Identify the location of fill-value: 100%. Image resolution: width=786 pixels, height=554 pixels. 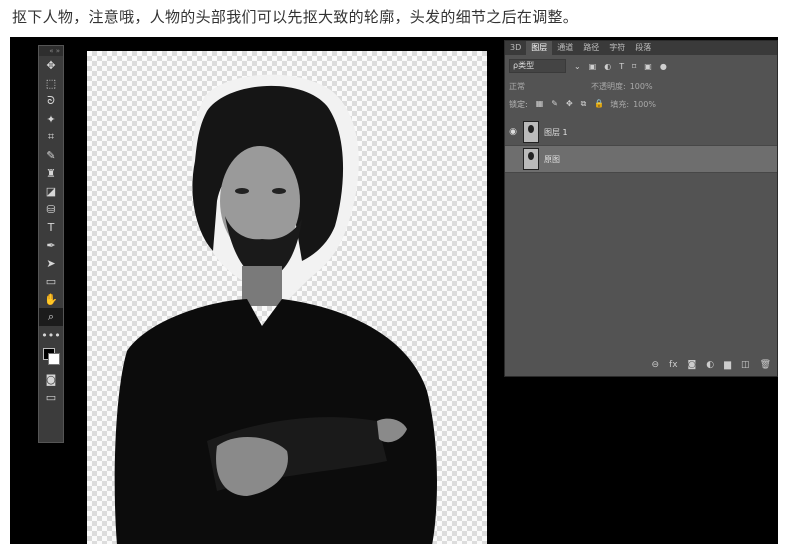
(644, 104).